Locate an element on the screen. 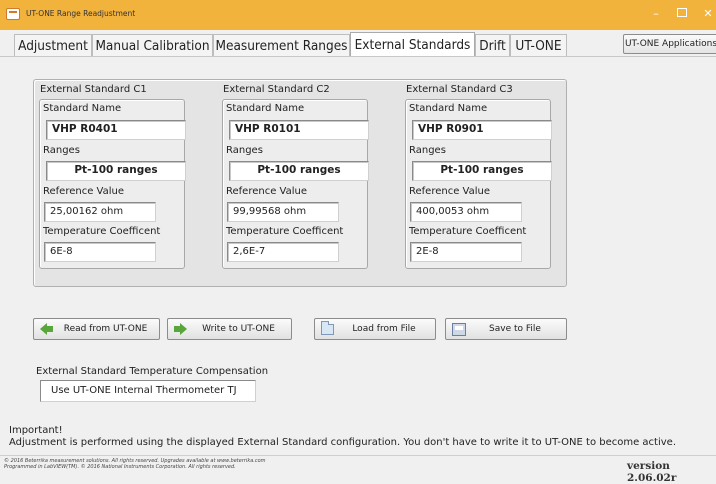 This screenshot has height=484, width=716. temperature-coefficient-field: 2,6E-7 is located at coordinates (283, 252).